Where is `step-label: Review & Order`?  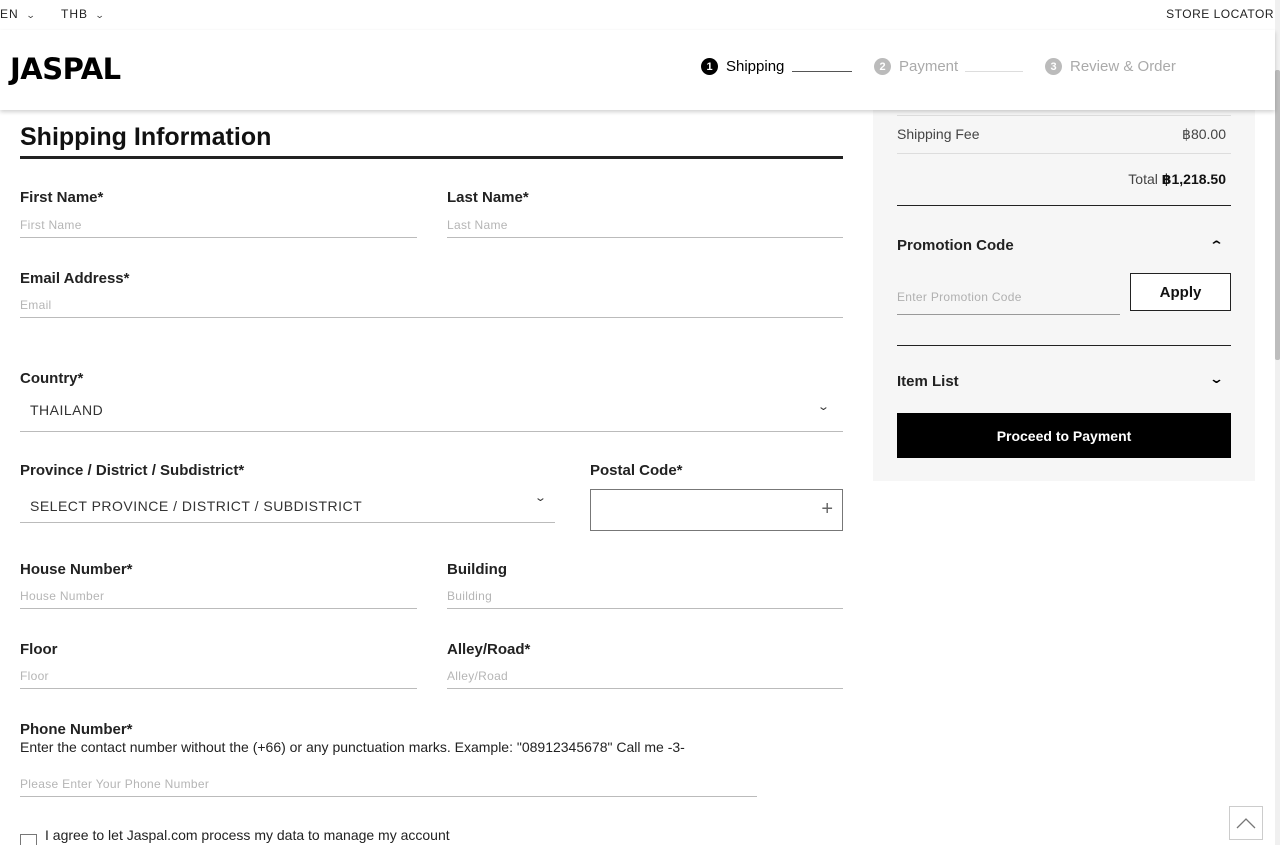 step-label: Review & Order is located at coordinates (1123, 66).